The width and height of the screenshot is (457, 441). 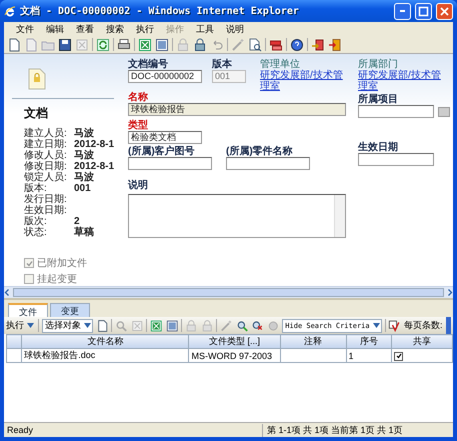 What do you see at coordinates (369, 341) in the screenshot?
I see `column-header: 序号` at bounding box center [369, 341].